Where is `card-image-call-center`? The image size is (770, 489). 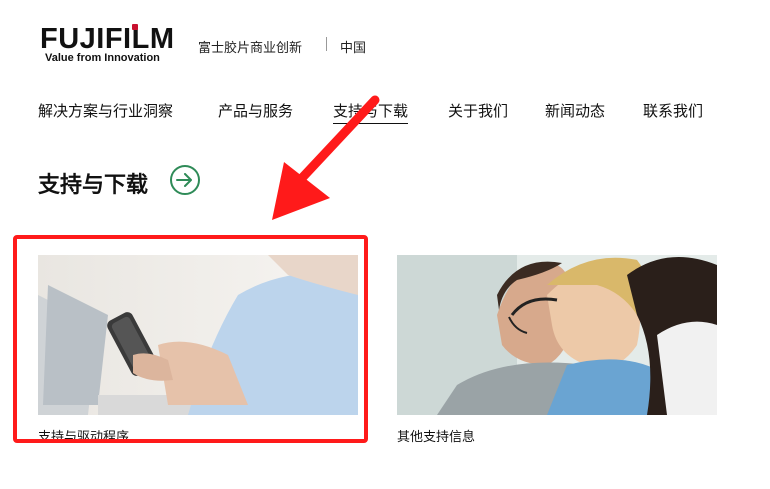
card-image-call-center is located at coordinates (557, 335).